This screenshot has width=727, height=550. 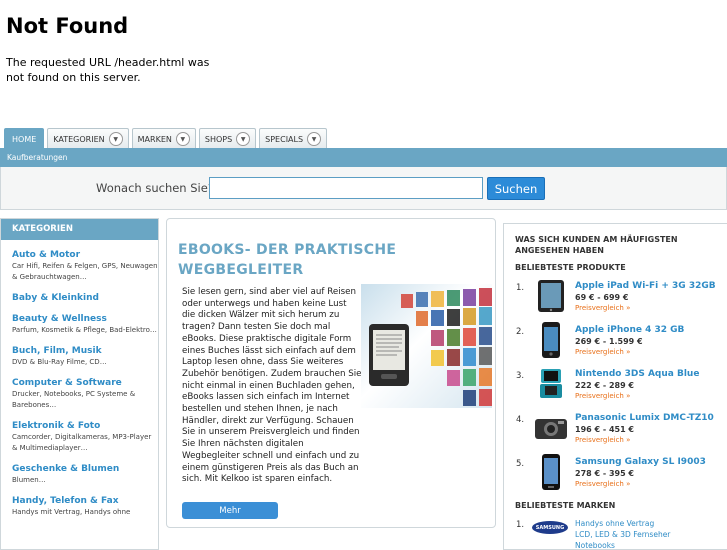 What do you see at coordinates (67, 26) in the screenshot?
I see `error-title: Not Found` at bounding box center [67, 26].